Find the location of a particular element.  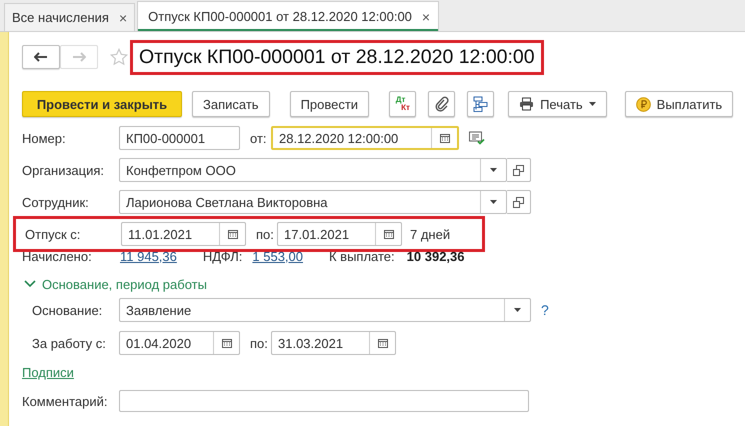

dt-kt-button: Дт Кт is located at coordinates (402, 104).